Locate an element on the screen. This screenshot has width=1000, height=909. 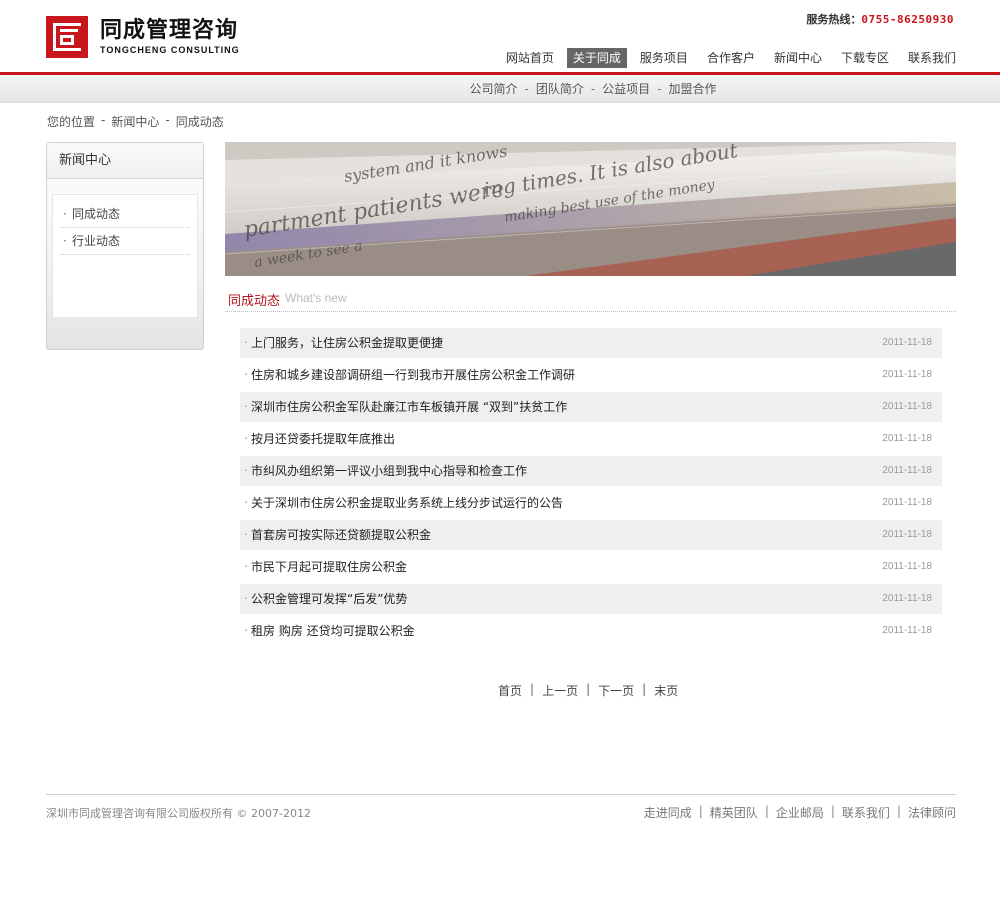
section-heading: 同成动态 What's new is located at coordinates (590, 300).